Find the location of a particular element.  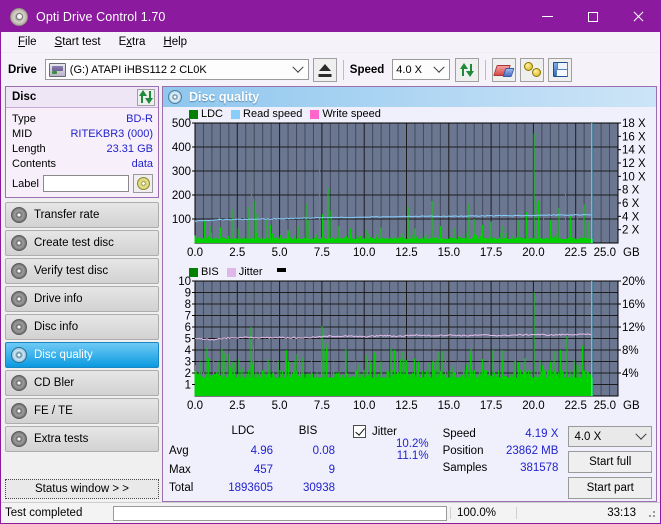

sidebar-item-transfer-rate: Transfer rate is located at coordinates (82, 215).